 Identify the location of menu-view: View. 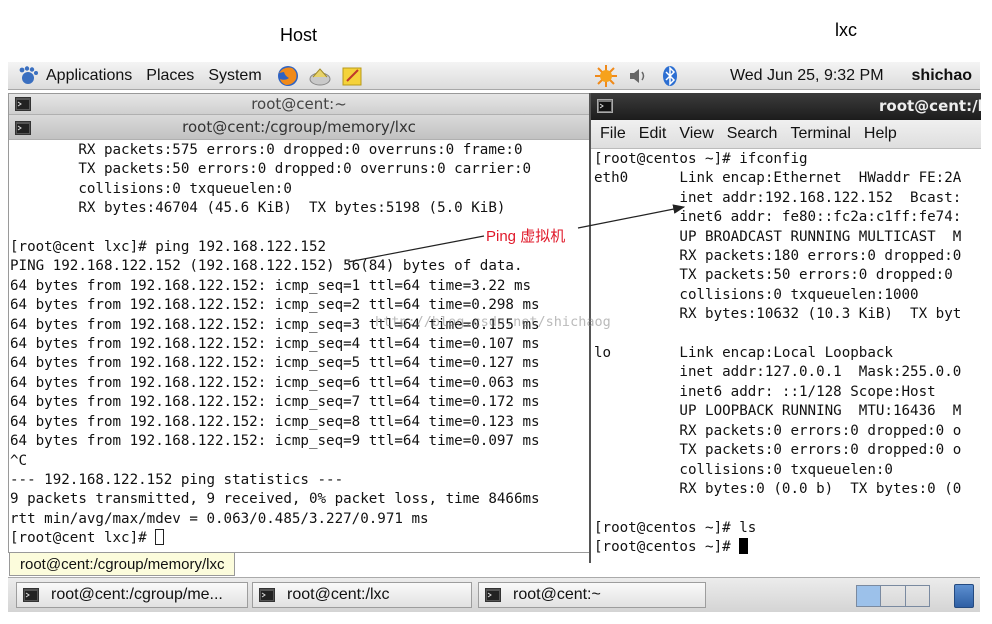
(696, 134).